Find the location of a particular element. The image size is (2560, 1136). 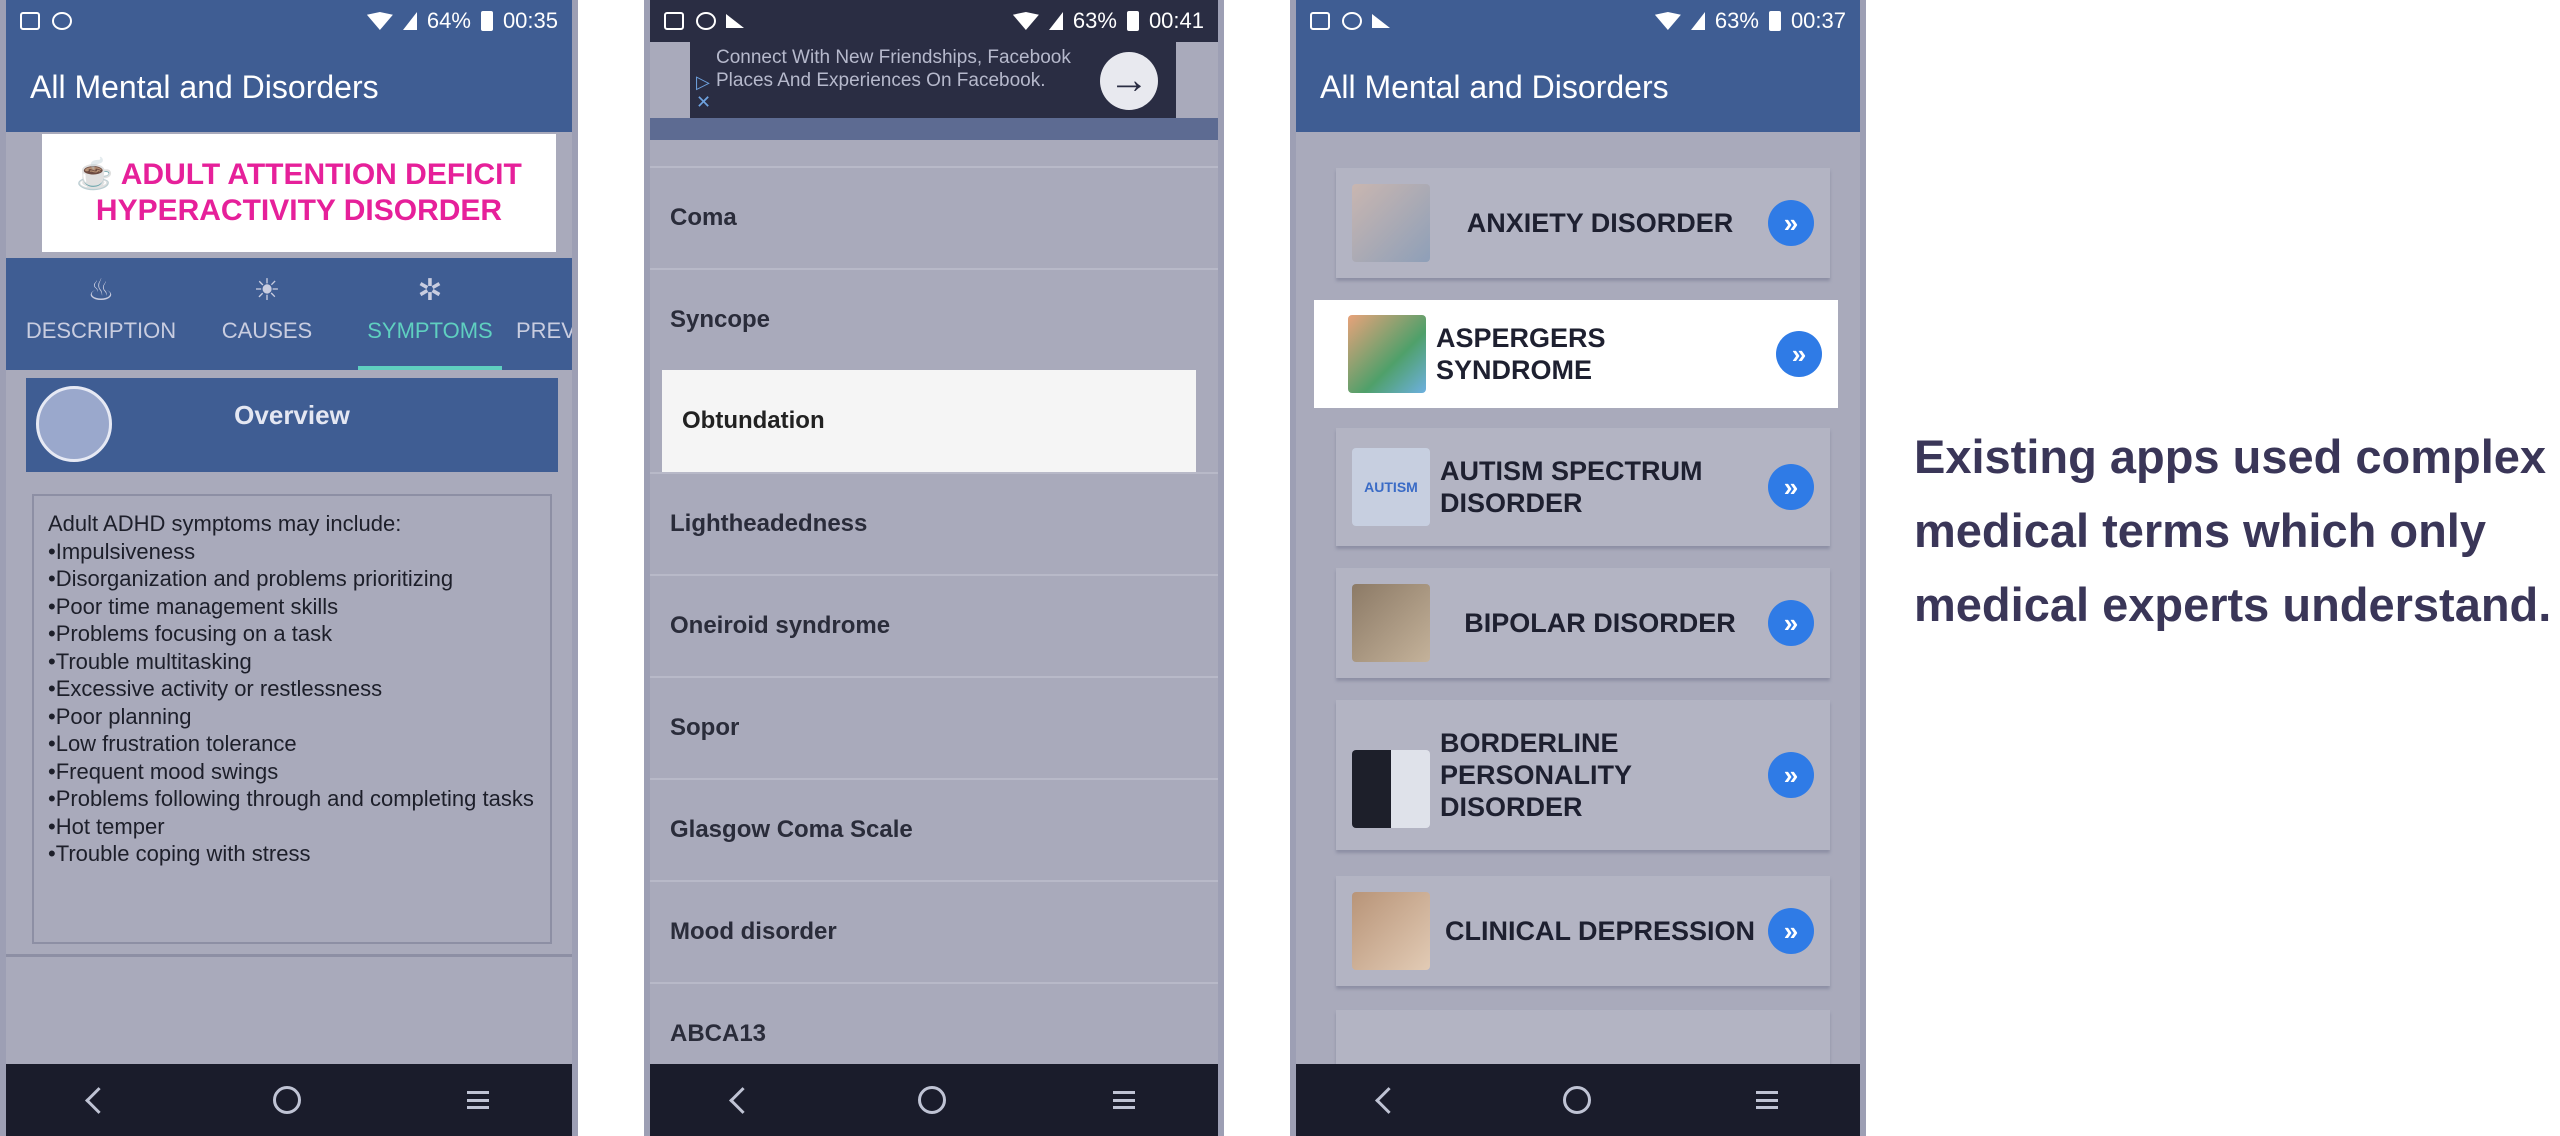

divider is located at coordinates (289, 955).